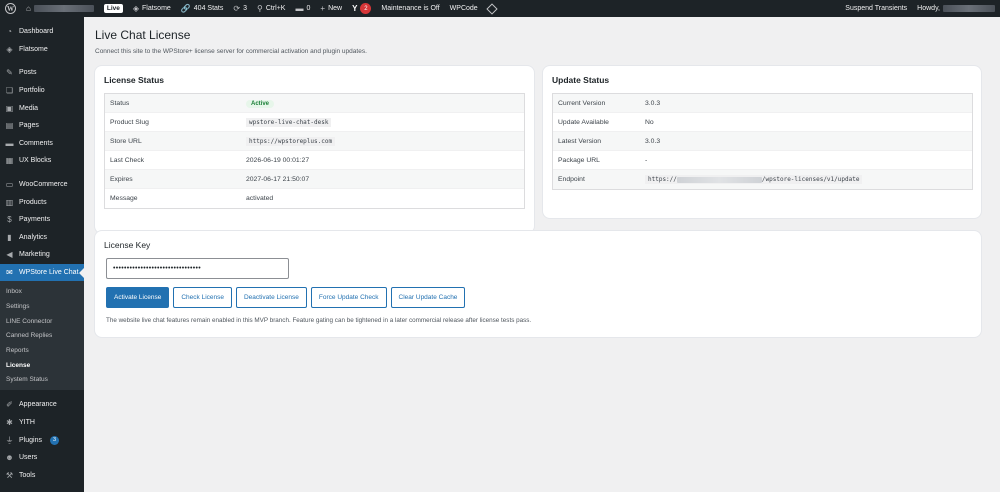  I want to click on sidebar-item-label: Users, so click(28, 458).